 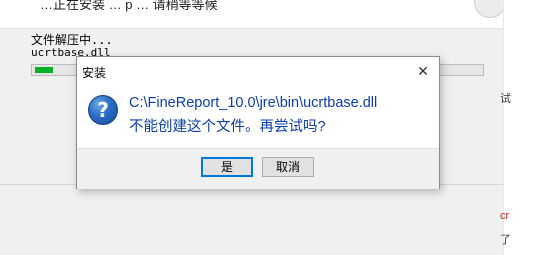 I want to click on installer-header-text: …正在安装 … p … 请稍等等候, so click(x=129, y=6).